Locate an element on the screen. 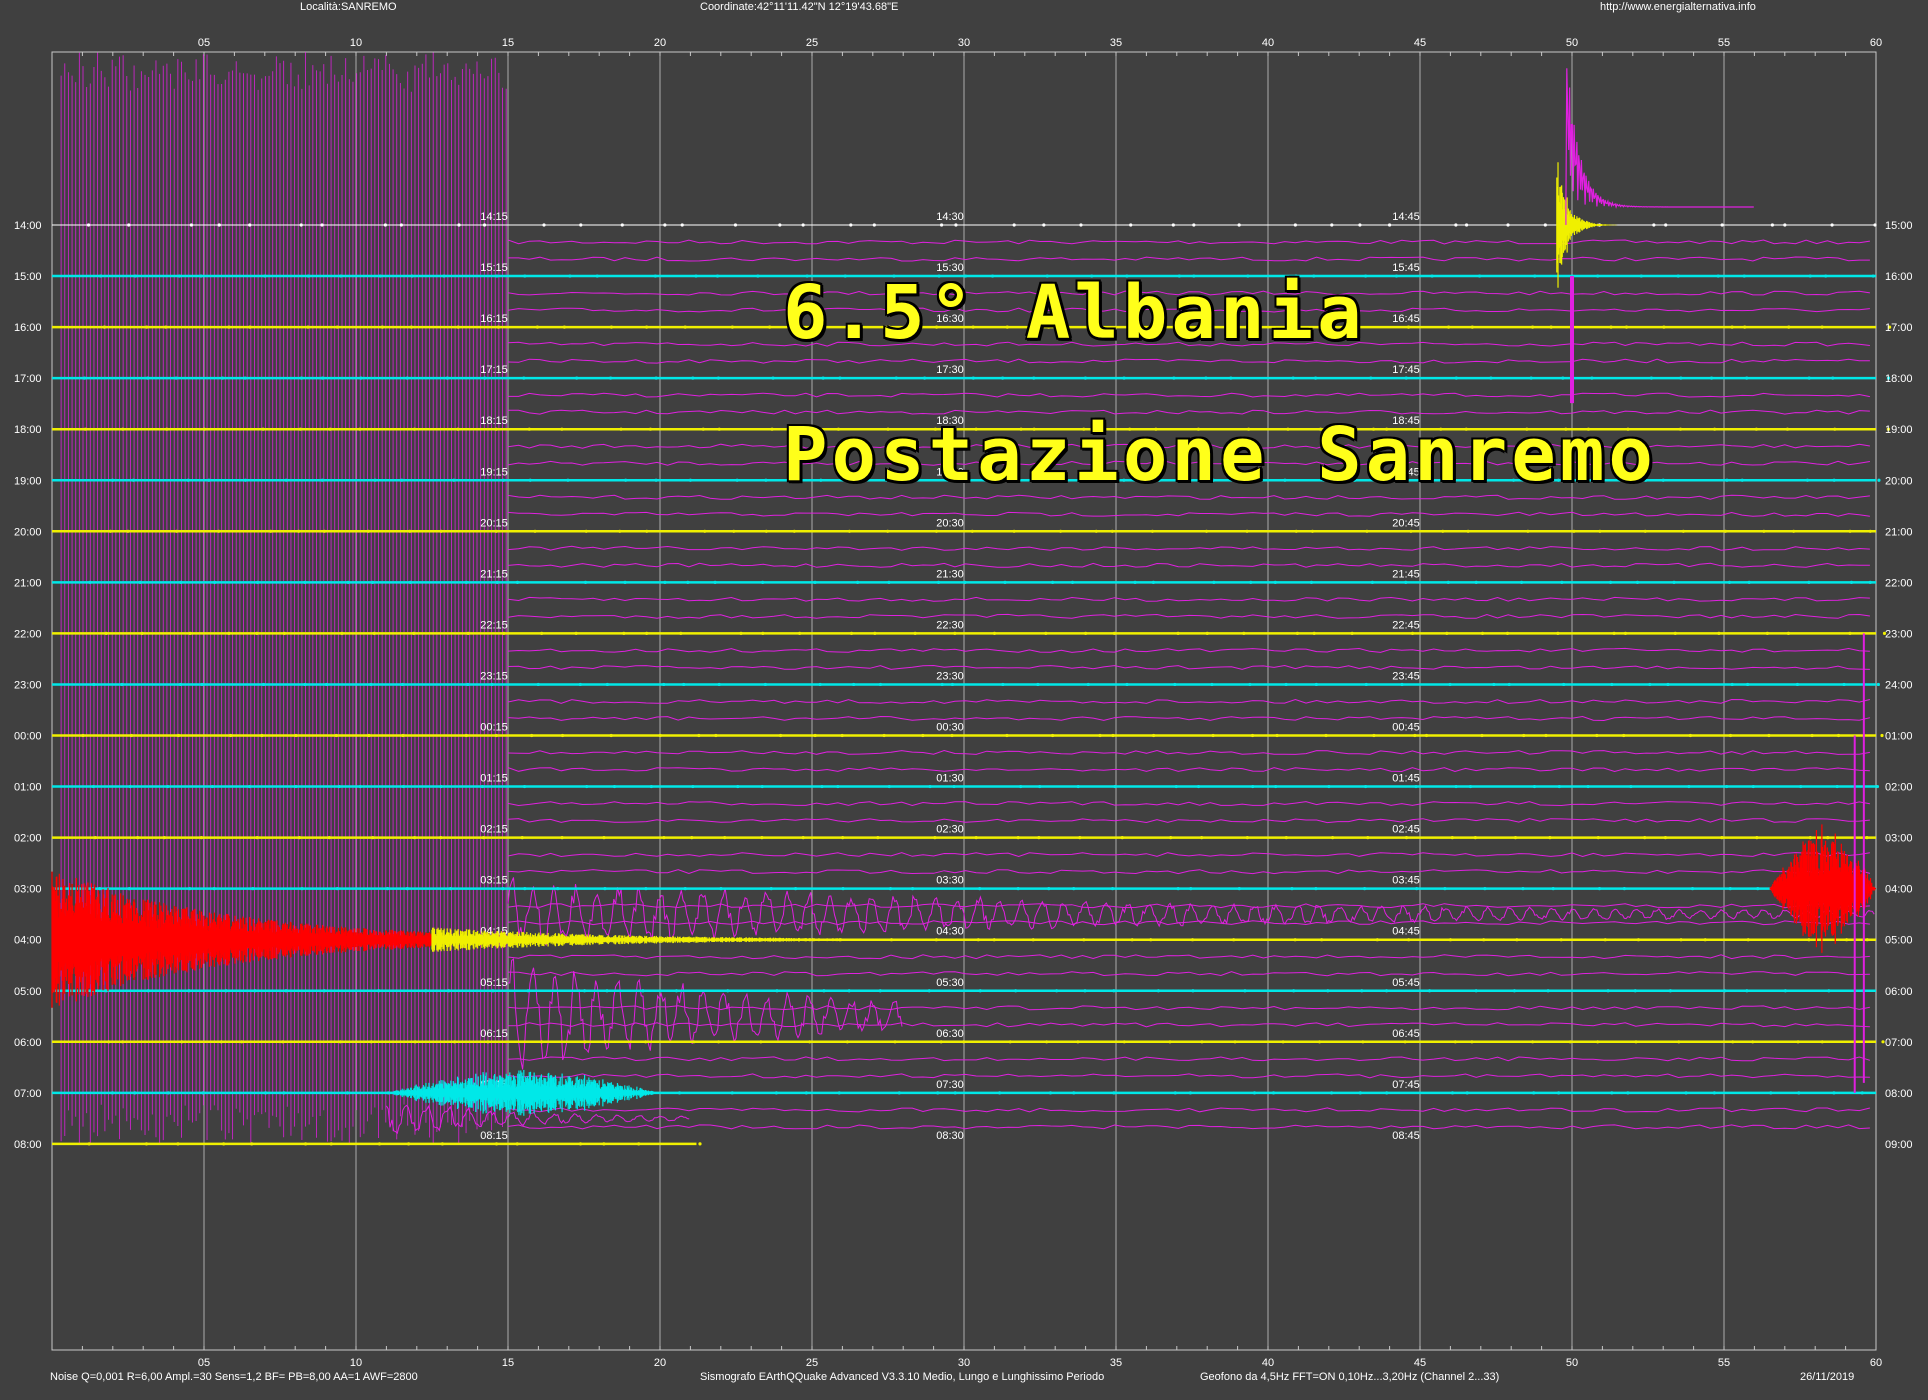  hour-label-right: 20:00 is located at coordinates (1899, 481).